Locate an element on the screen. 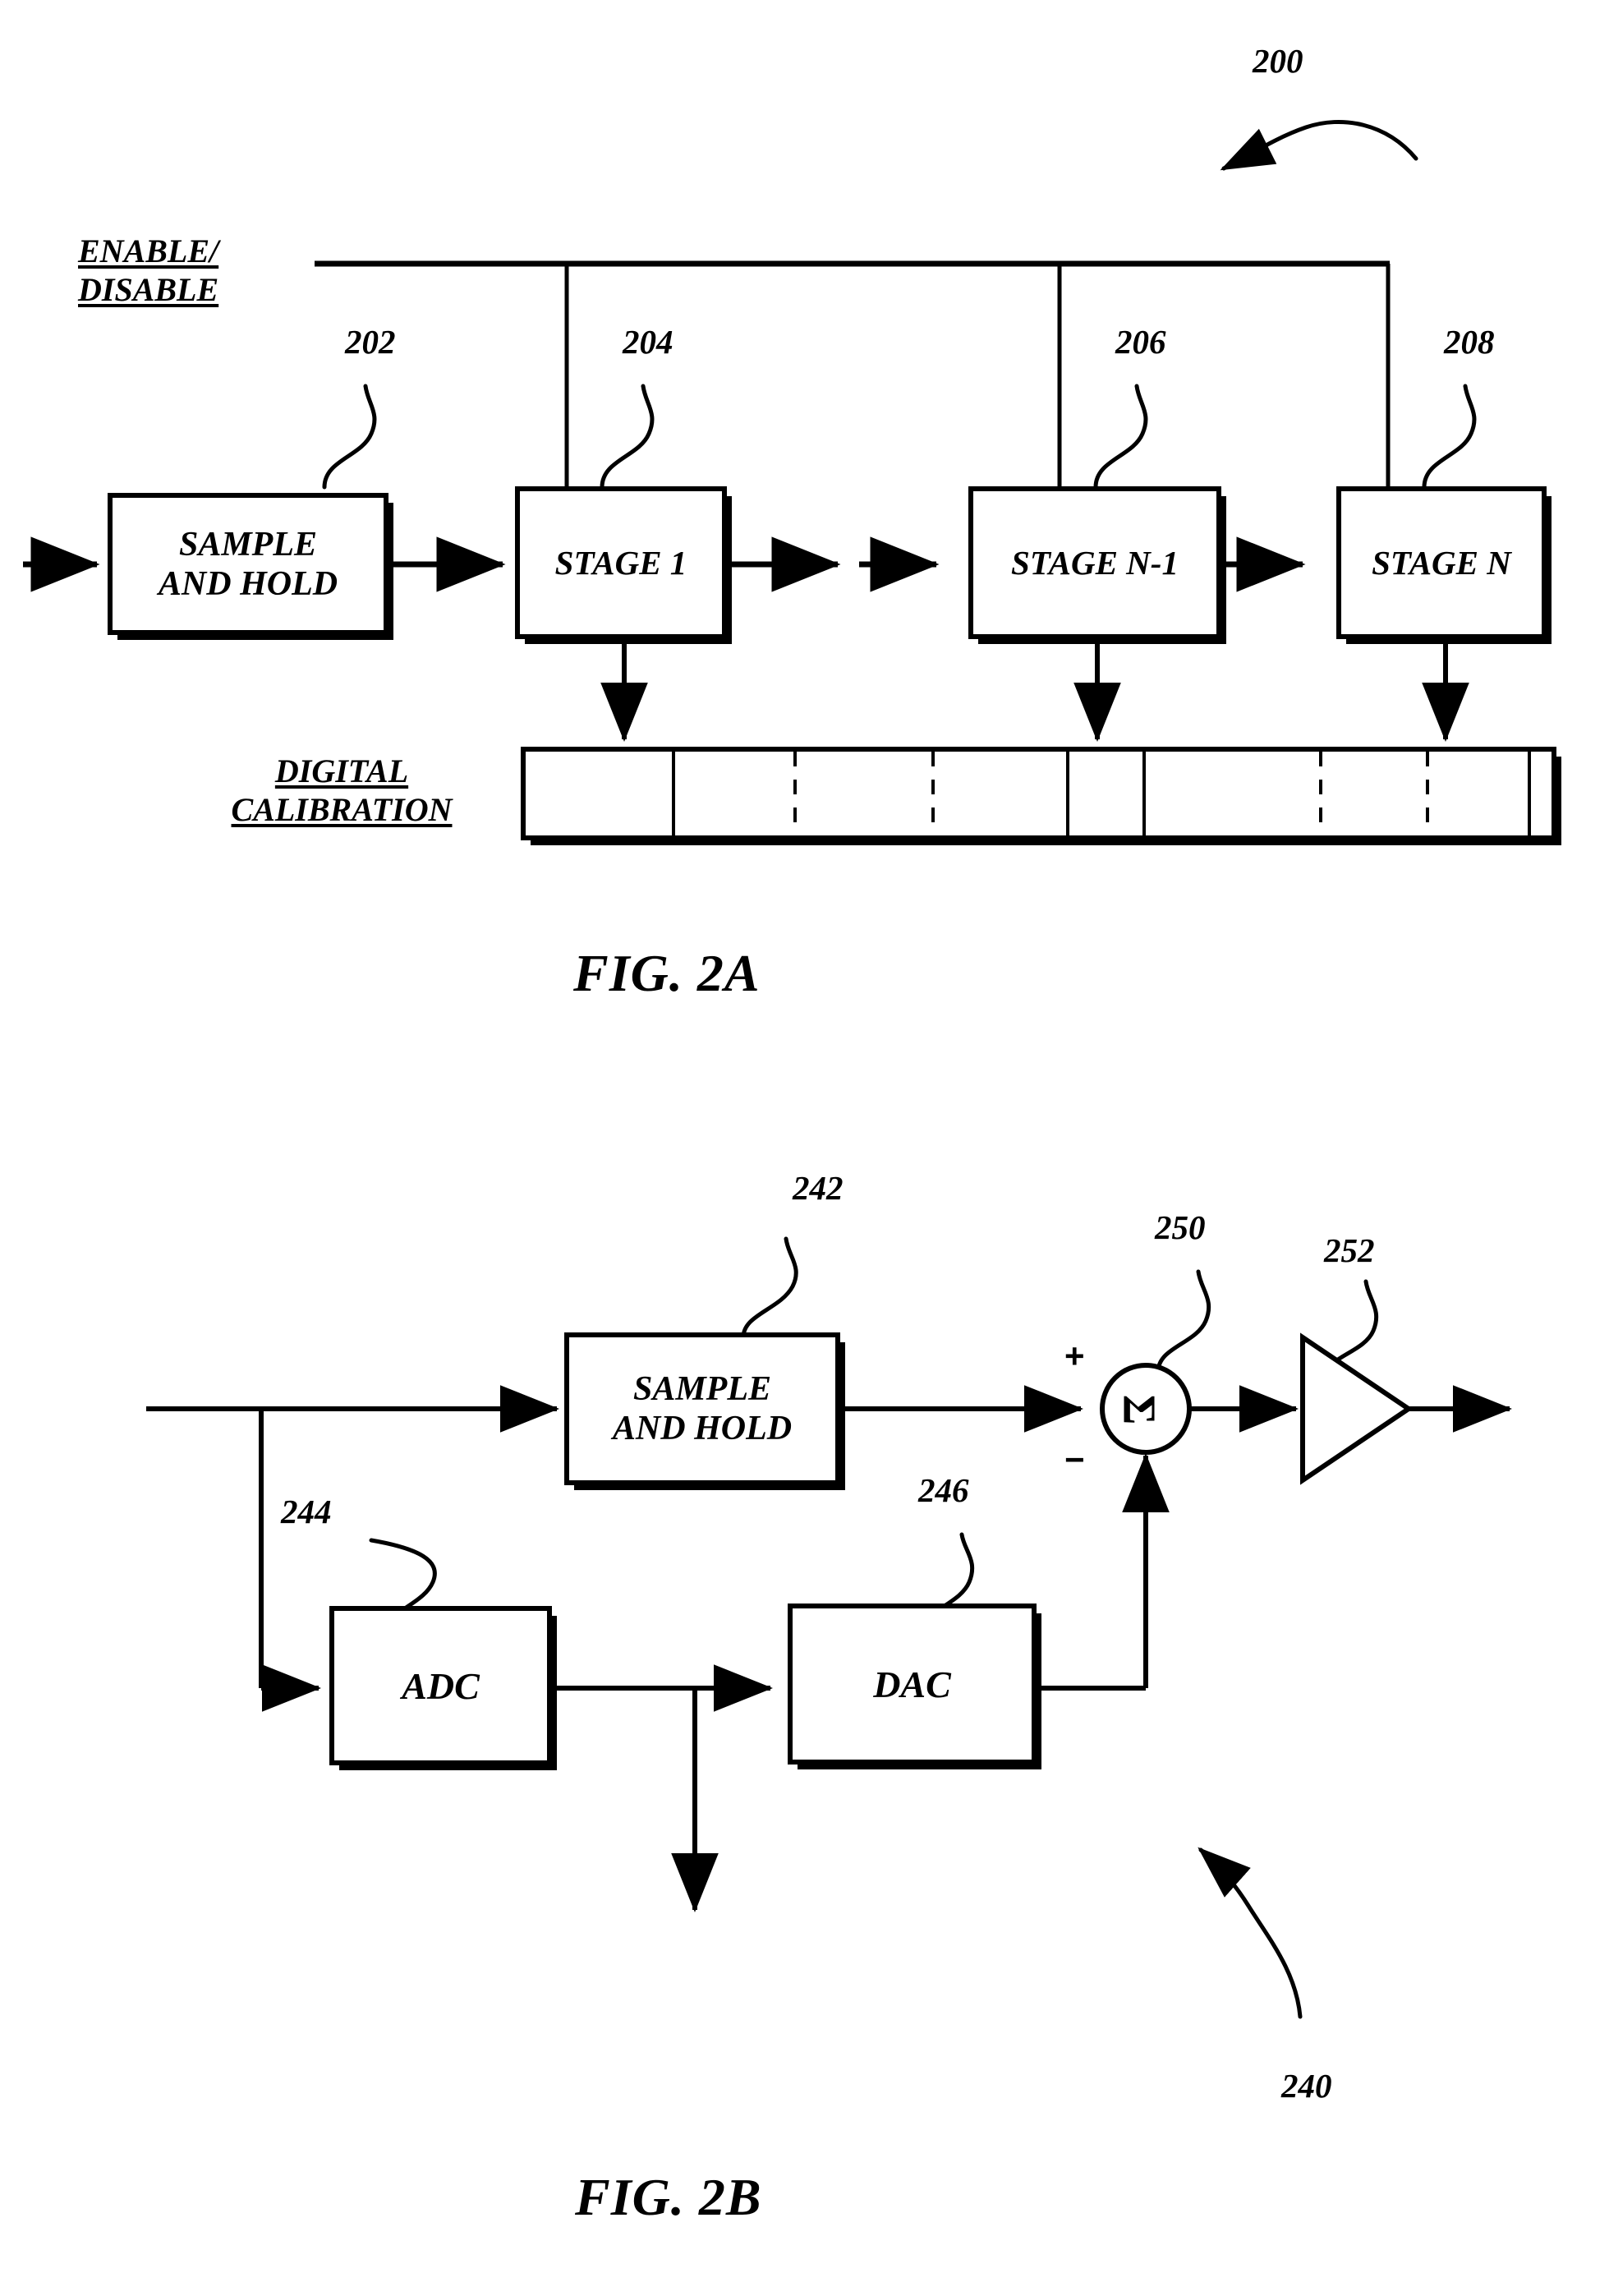 The height and width of the screenshot is (2296, 1609). ref-number-250: 250 is located at coordinates (1181, 1227).